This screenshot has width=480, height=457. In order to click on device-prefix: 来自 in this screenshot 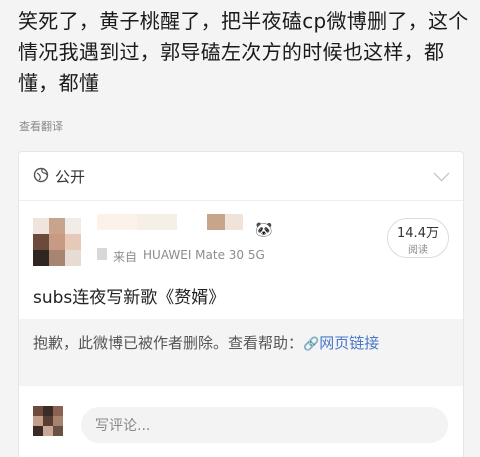, I will do `click(125, 257)`.